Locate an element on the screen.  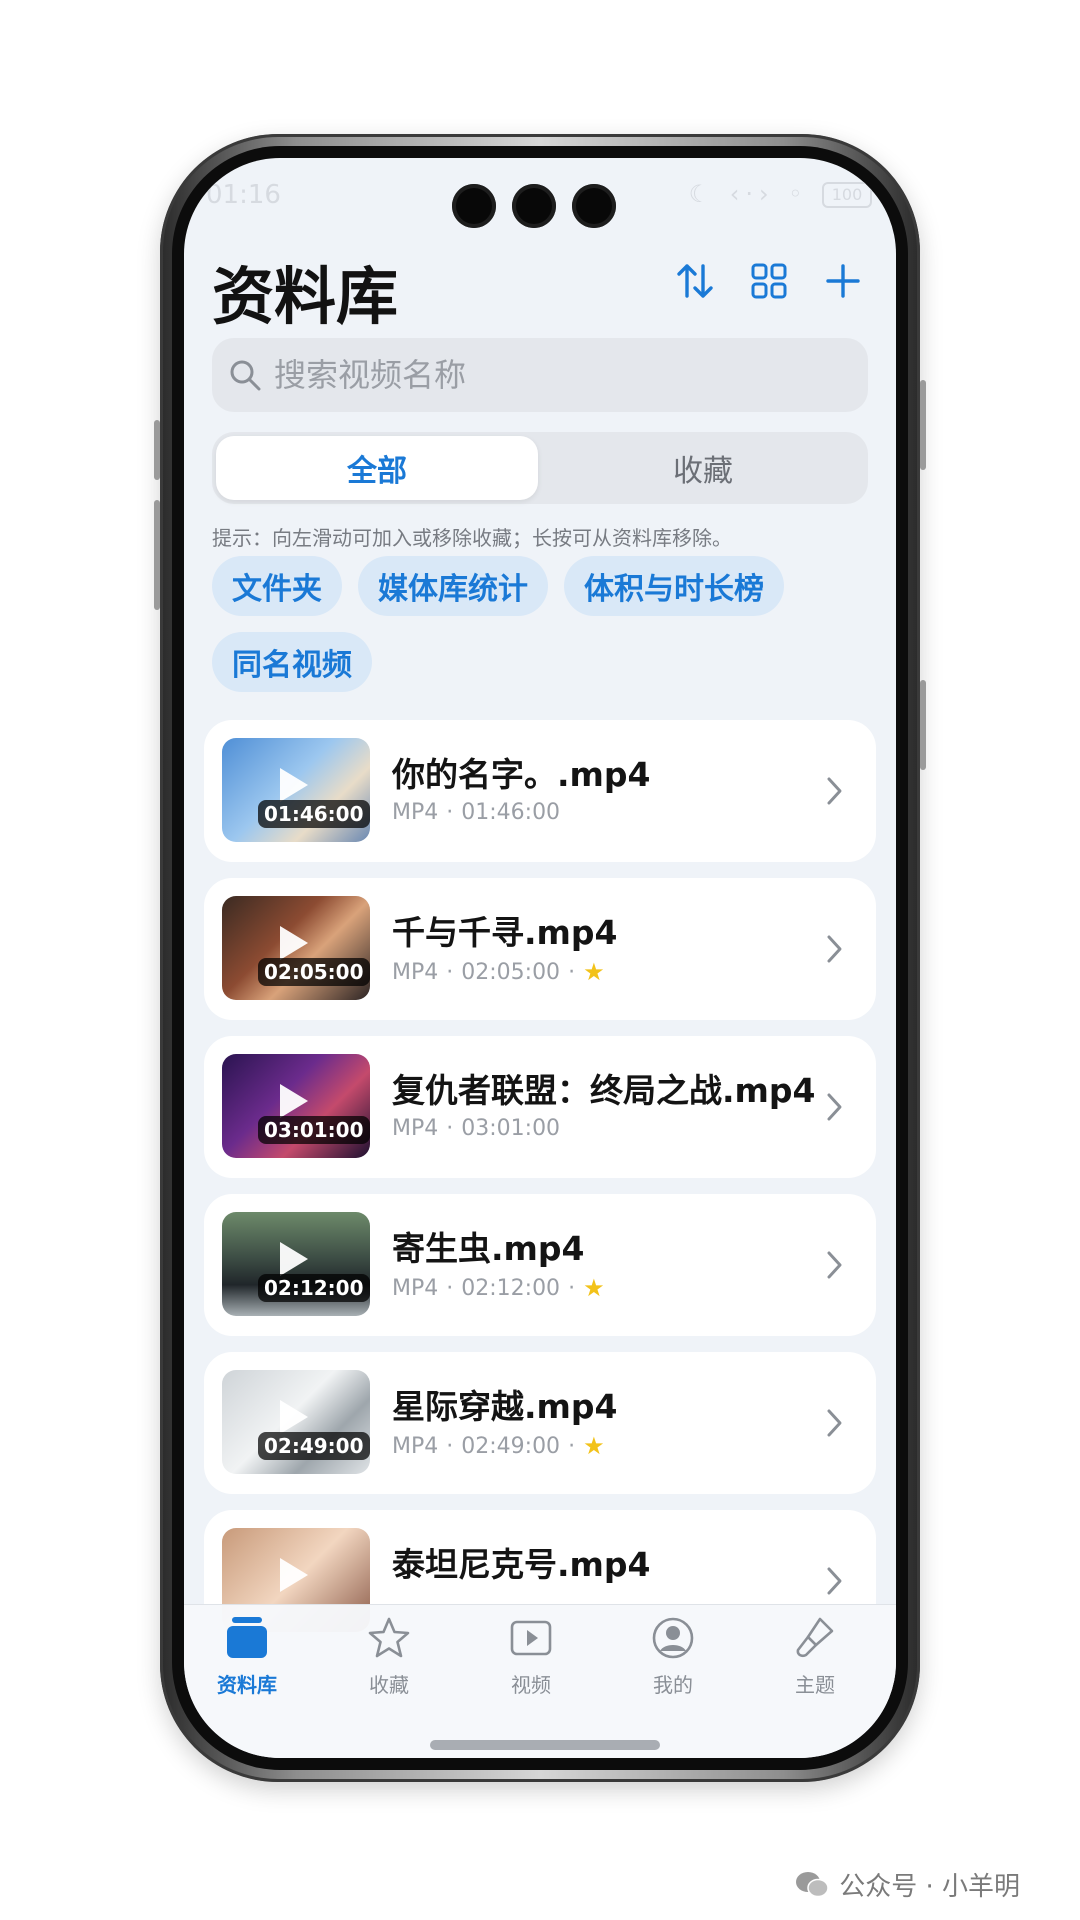
video-thumbnail: 02:49:00 is located at coordinates (296, 1422).